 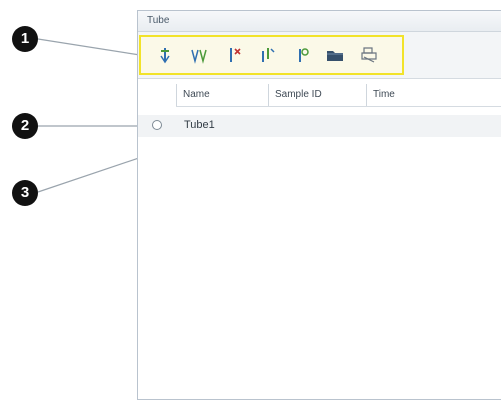 What do you see at coordinates (319, 21) in the screenshot?
I see `panel-title: Tube` at bounding box center [319, 21].